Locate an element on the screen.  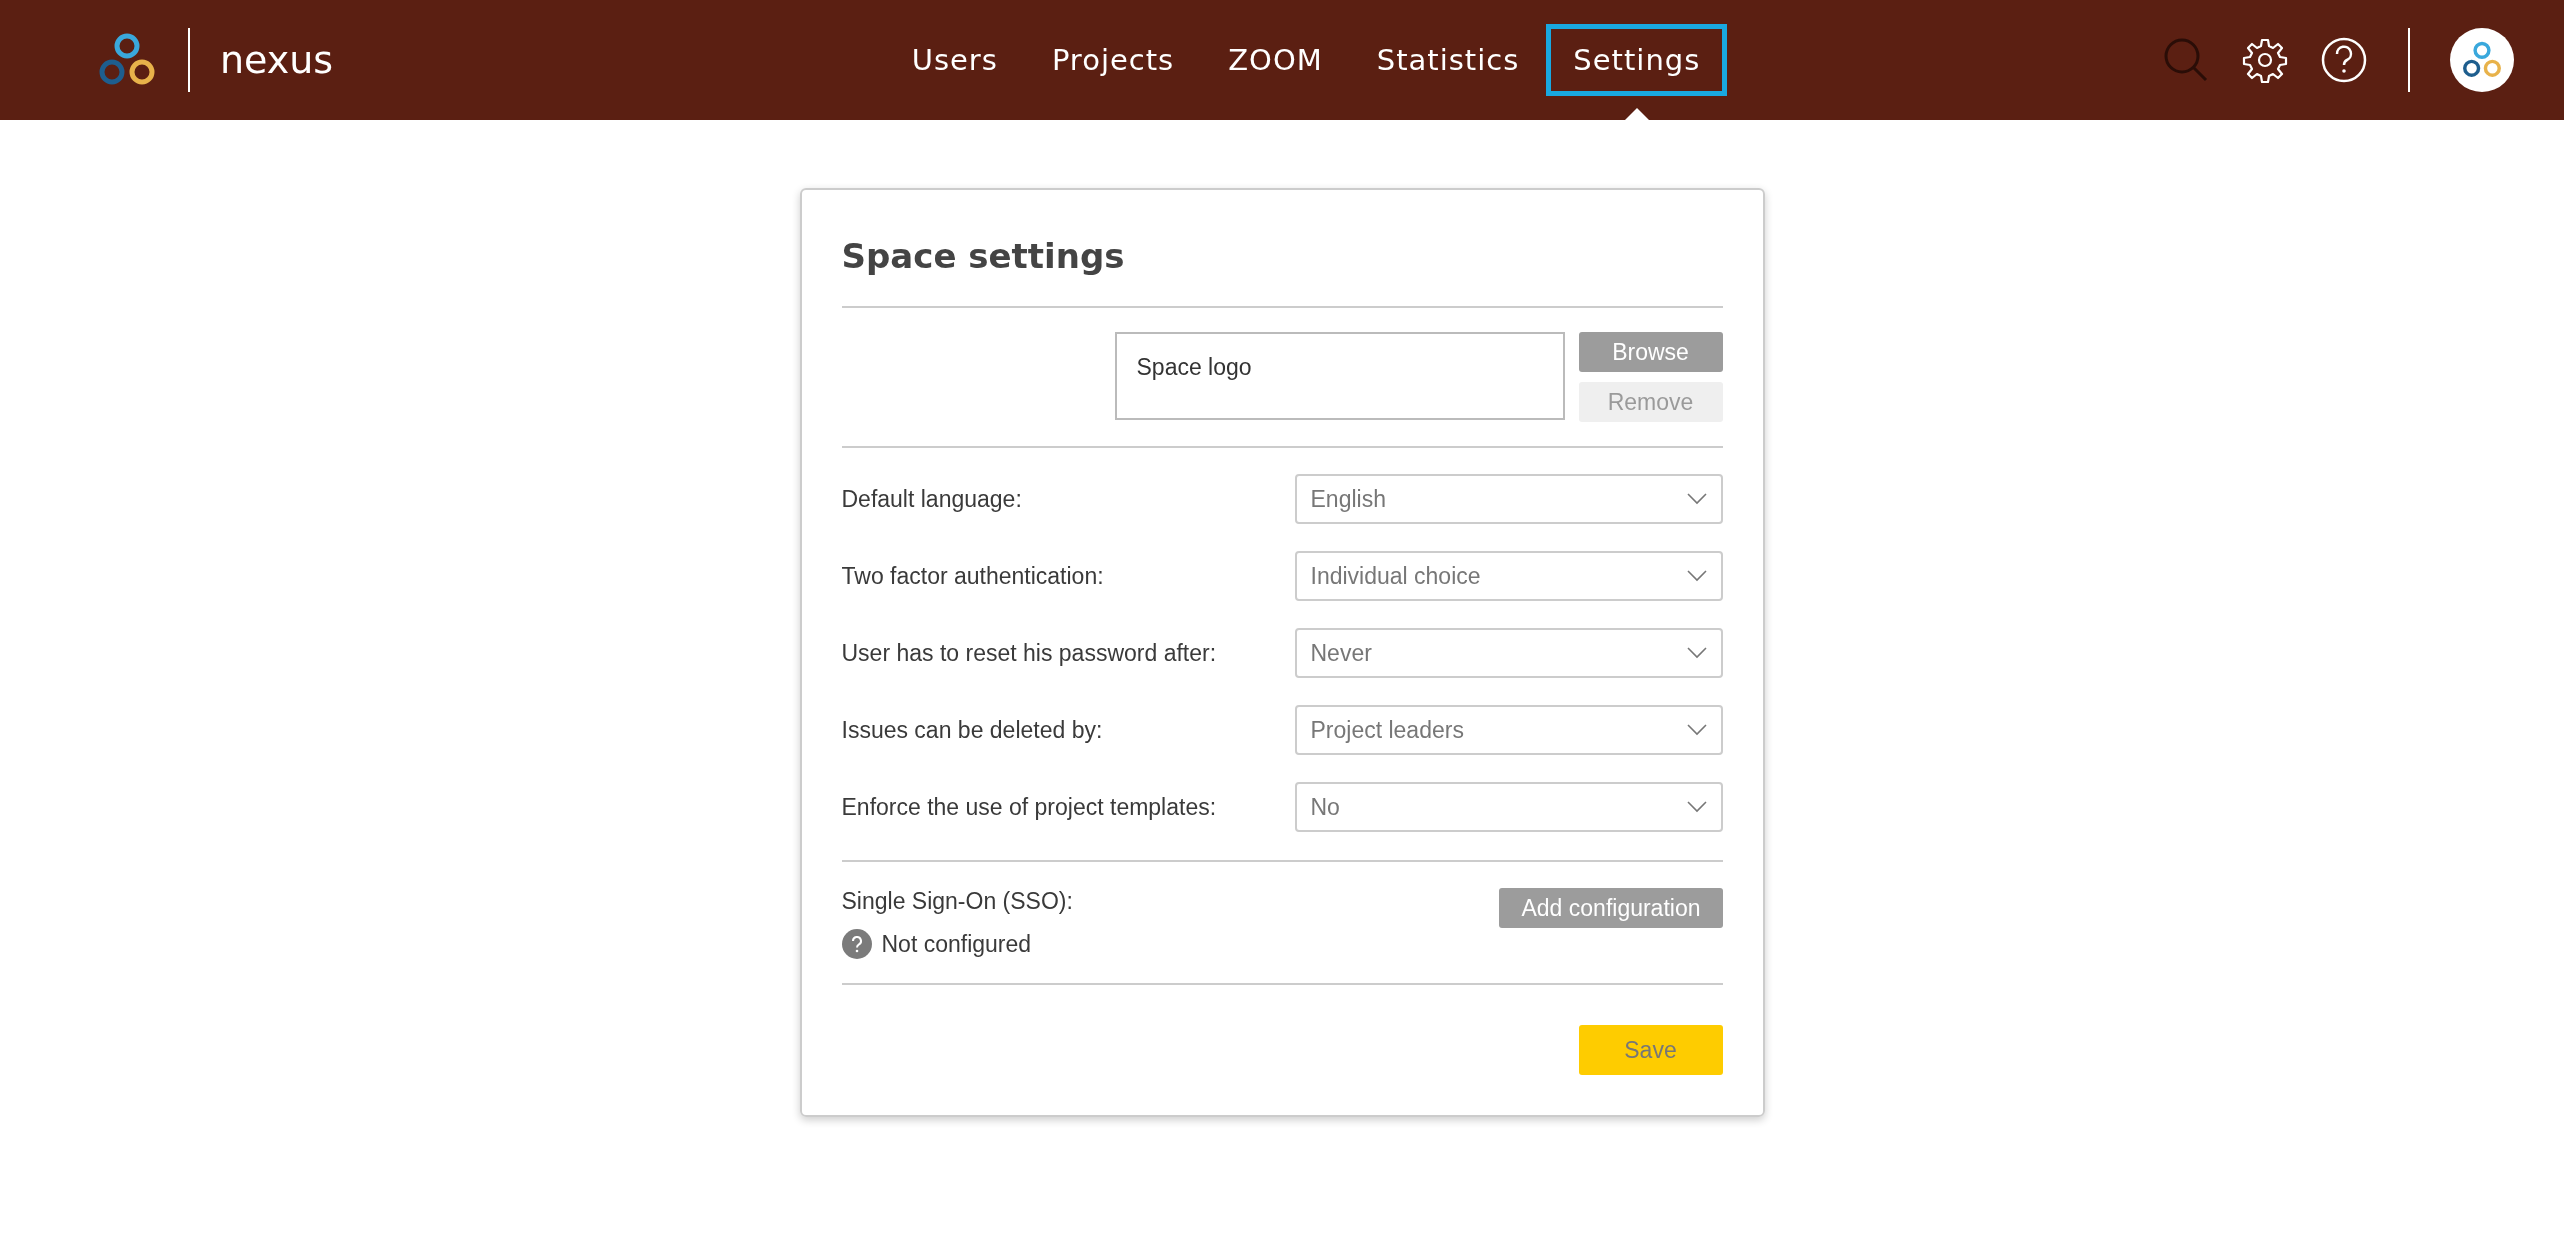
field-label: Enforce the use of project templates: is located at coordinates (1029, 807).